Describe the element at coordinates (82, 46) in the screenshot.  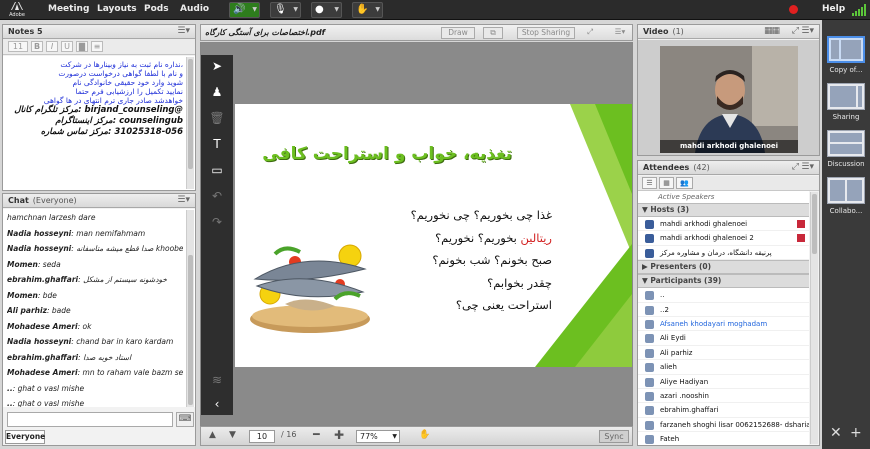
I see `color-icon: ▇` at that location.